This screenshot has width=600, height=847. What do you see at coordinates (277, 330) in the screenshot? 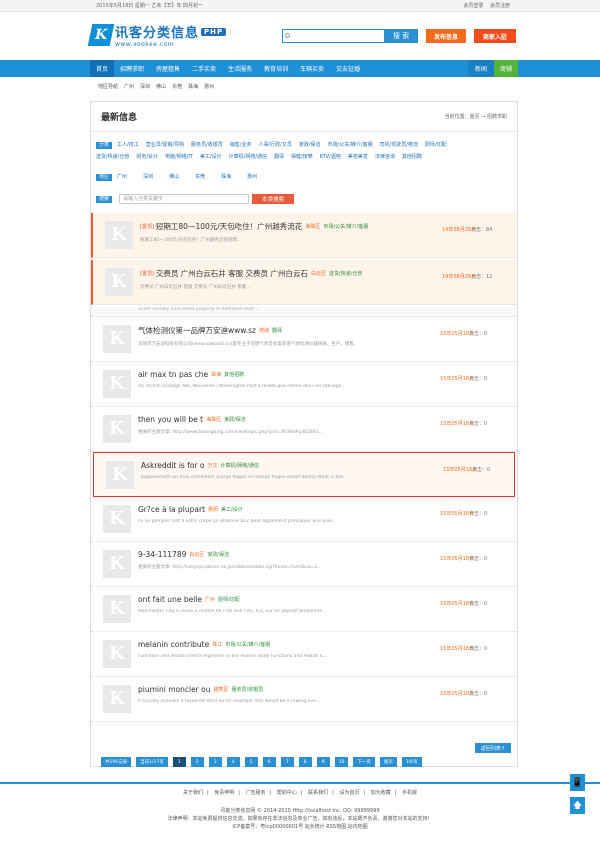
I see `listing-category: 翻译` at bounding box center [277, 330].